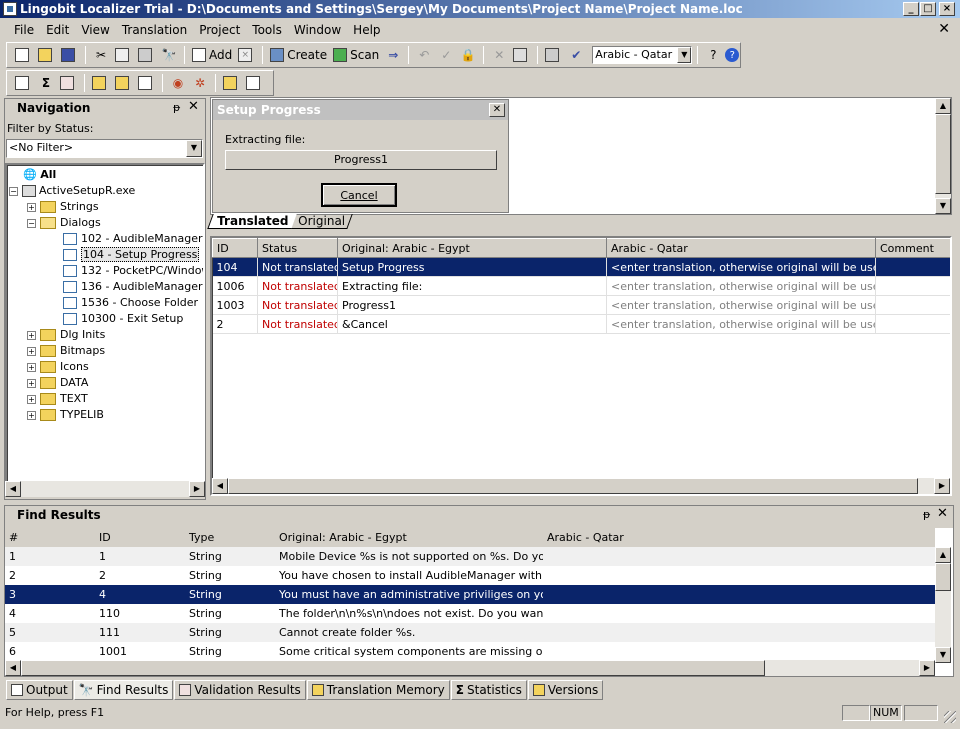  I want to click on remove-icon: ✕, so click(499, 55).